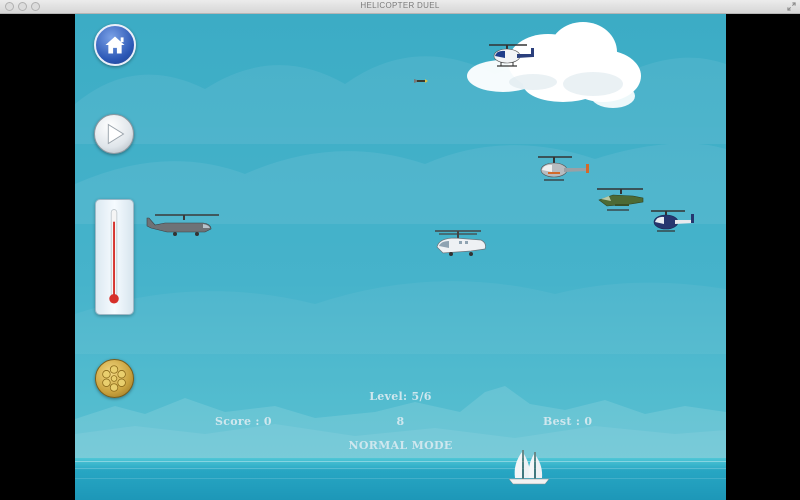 This screenshot has width=800, height=500. I want to click on window-titlebar: HELICOPTER DUEL, so click(400, 7).